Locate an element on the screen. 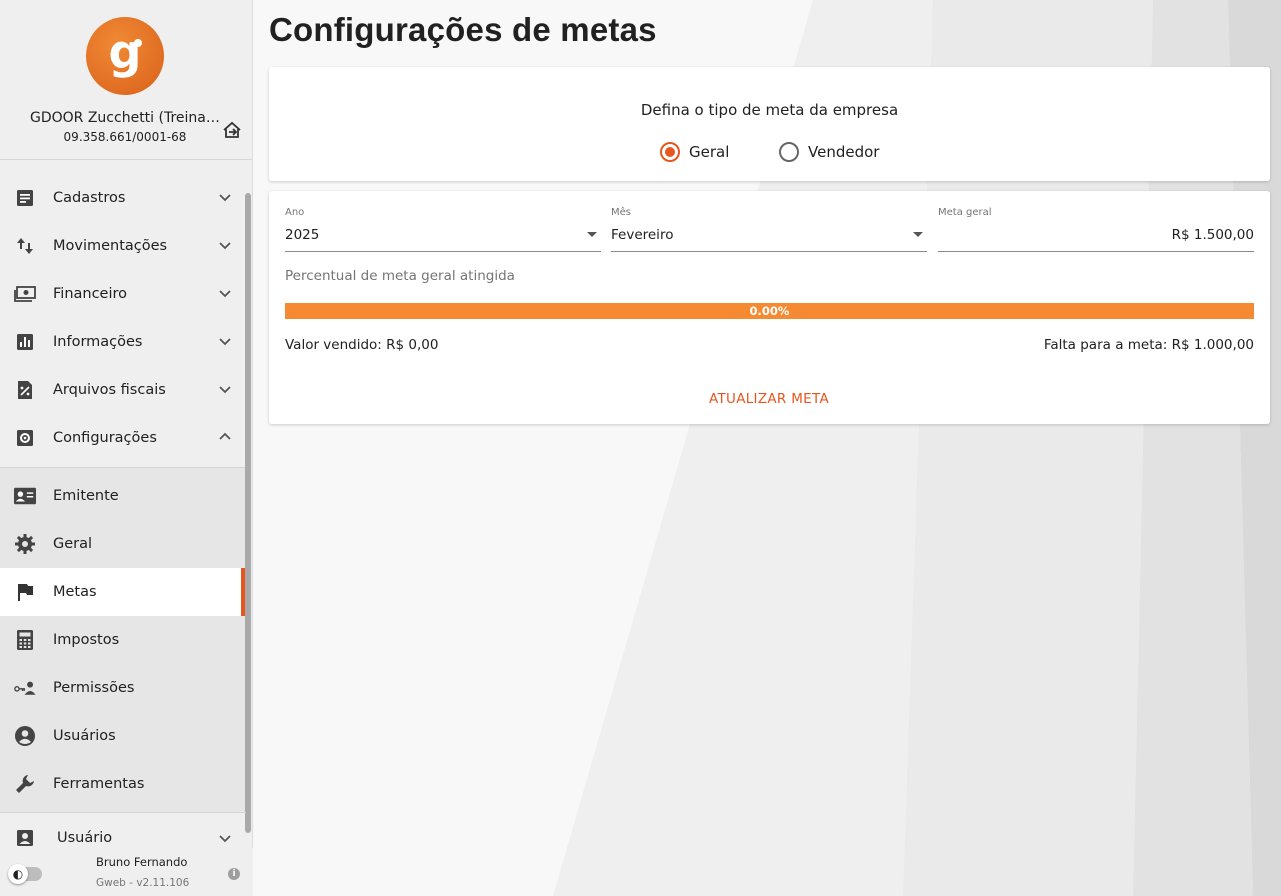 This screenshot has width=1281, height=896. calculator-icon is located at coordinates (25, 640).